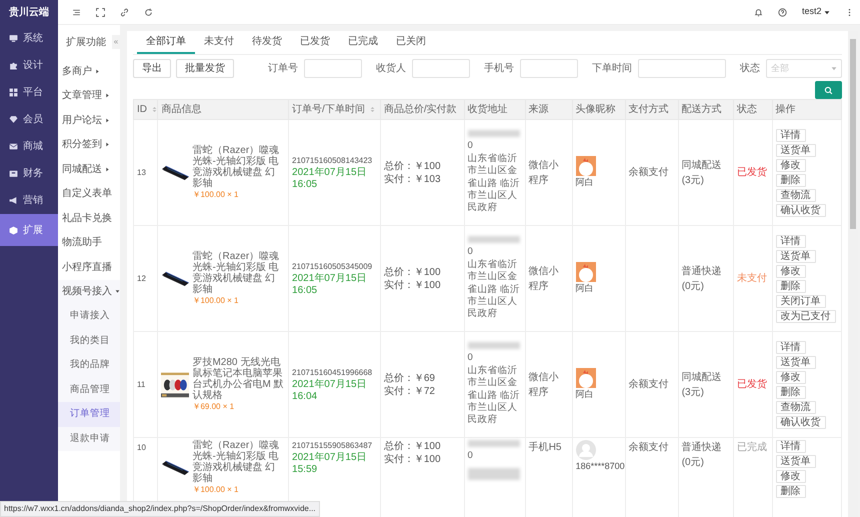 Image resolution: width=860 pixels, height=517 pixels. I want to click on gem-icon, so click(13, 119).